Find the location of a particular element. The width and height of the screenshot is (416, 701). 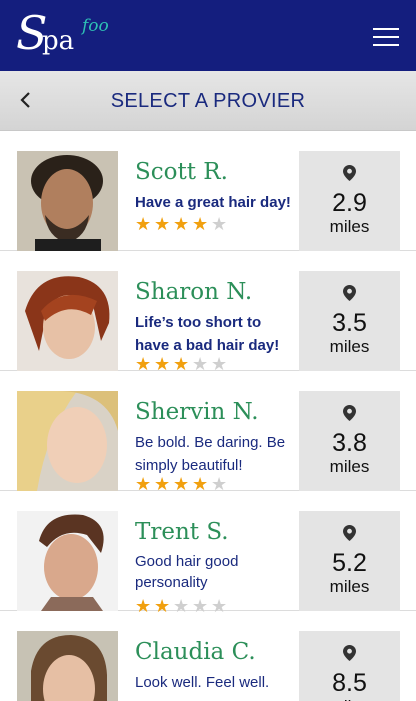

distance-value: 3.5 is located at coordinates (349, 323).